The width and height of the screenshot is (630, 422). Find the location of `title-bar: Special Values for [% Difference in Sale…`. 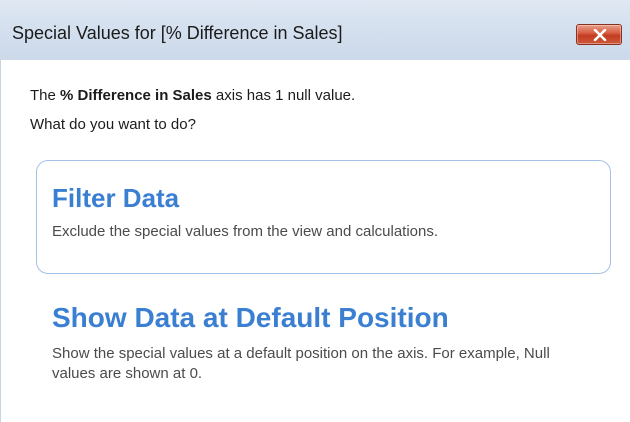

title-bar: Special Values for [% Difference in Sale… is located at coordinates (315, 30).